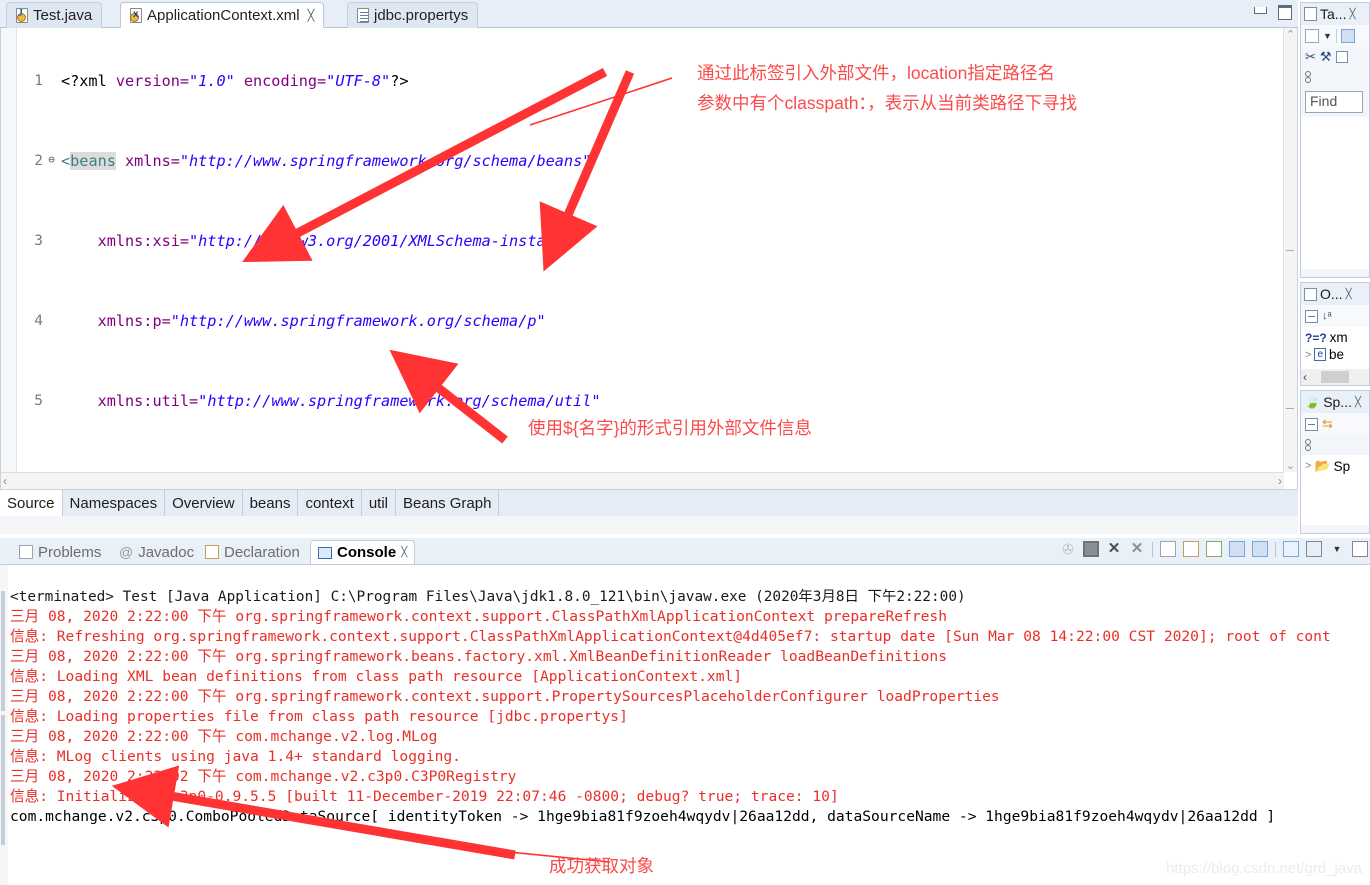  I want to click on remove-launch-icon: ✕, so click(1114, 549).